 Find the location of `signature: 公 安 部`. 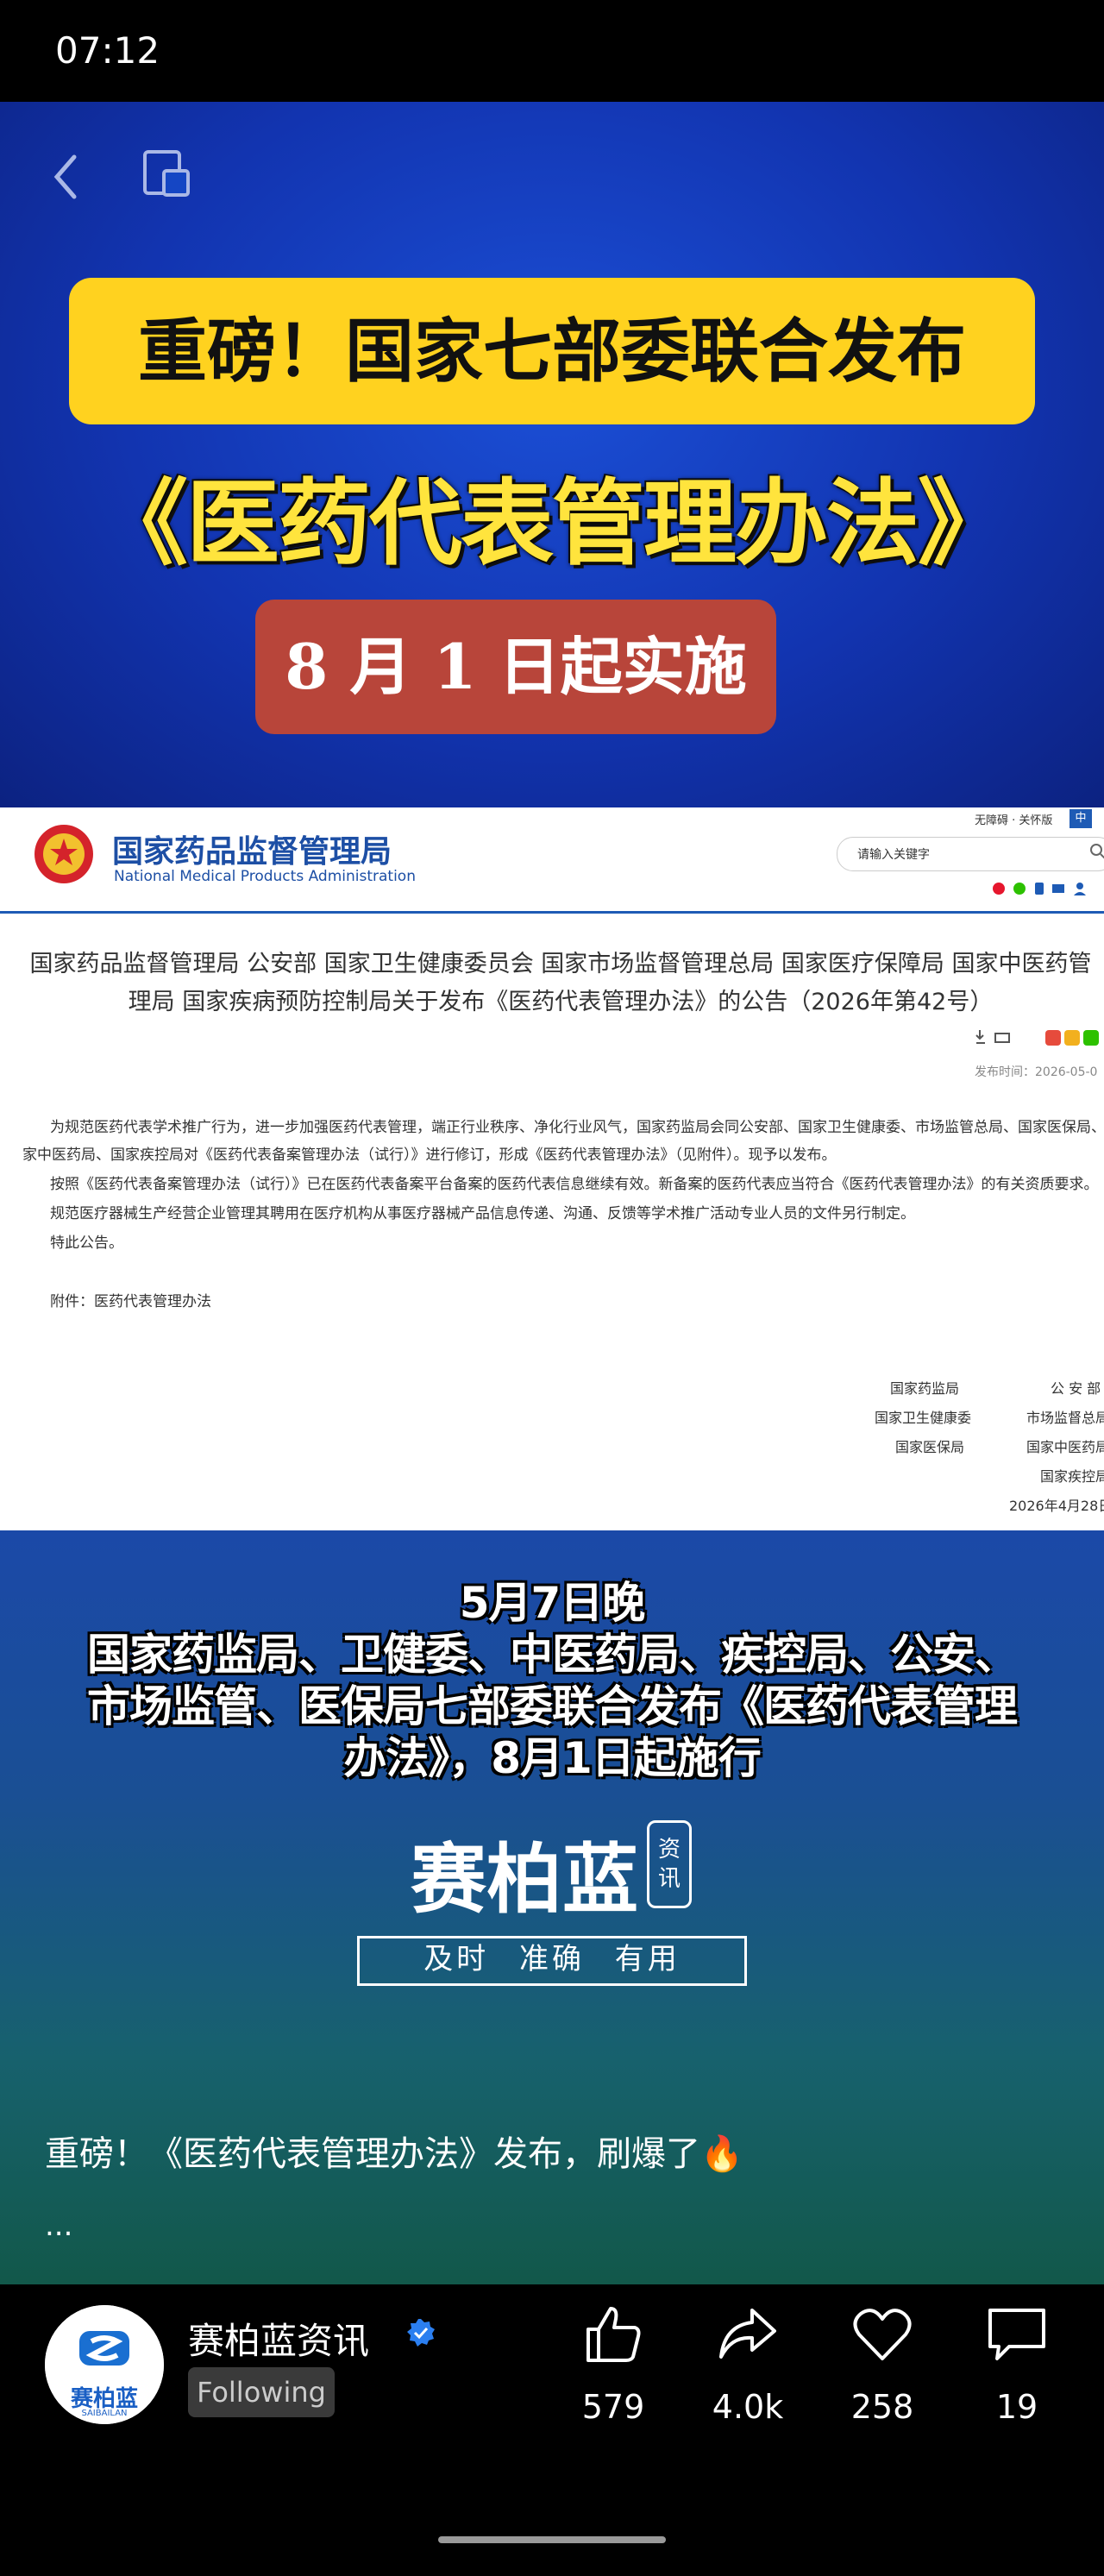

signature: 公 安 部 is located at coordinates (1076, 1388).